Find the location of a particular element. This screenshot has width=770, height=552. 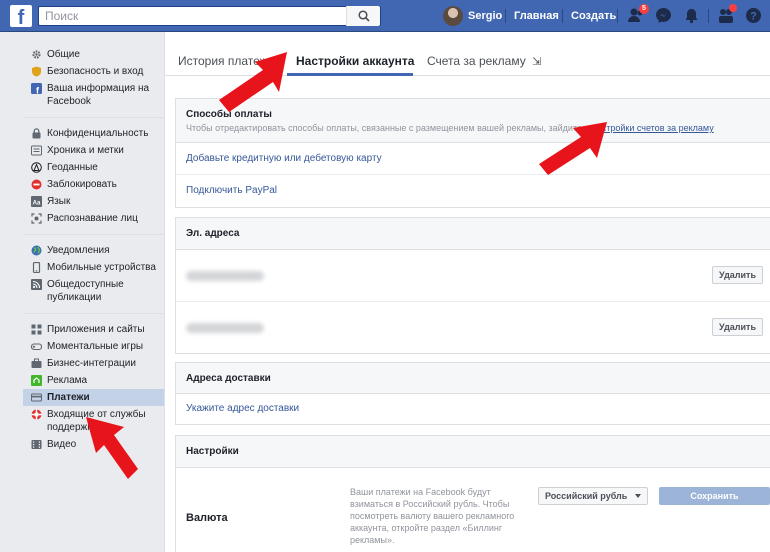

sidebar-item-instant-games: Моментальные игры is located at coordinates (93, 346).